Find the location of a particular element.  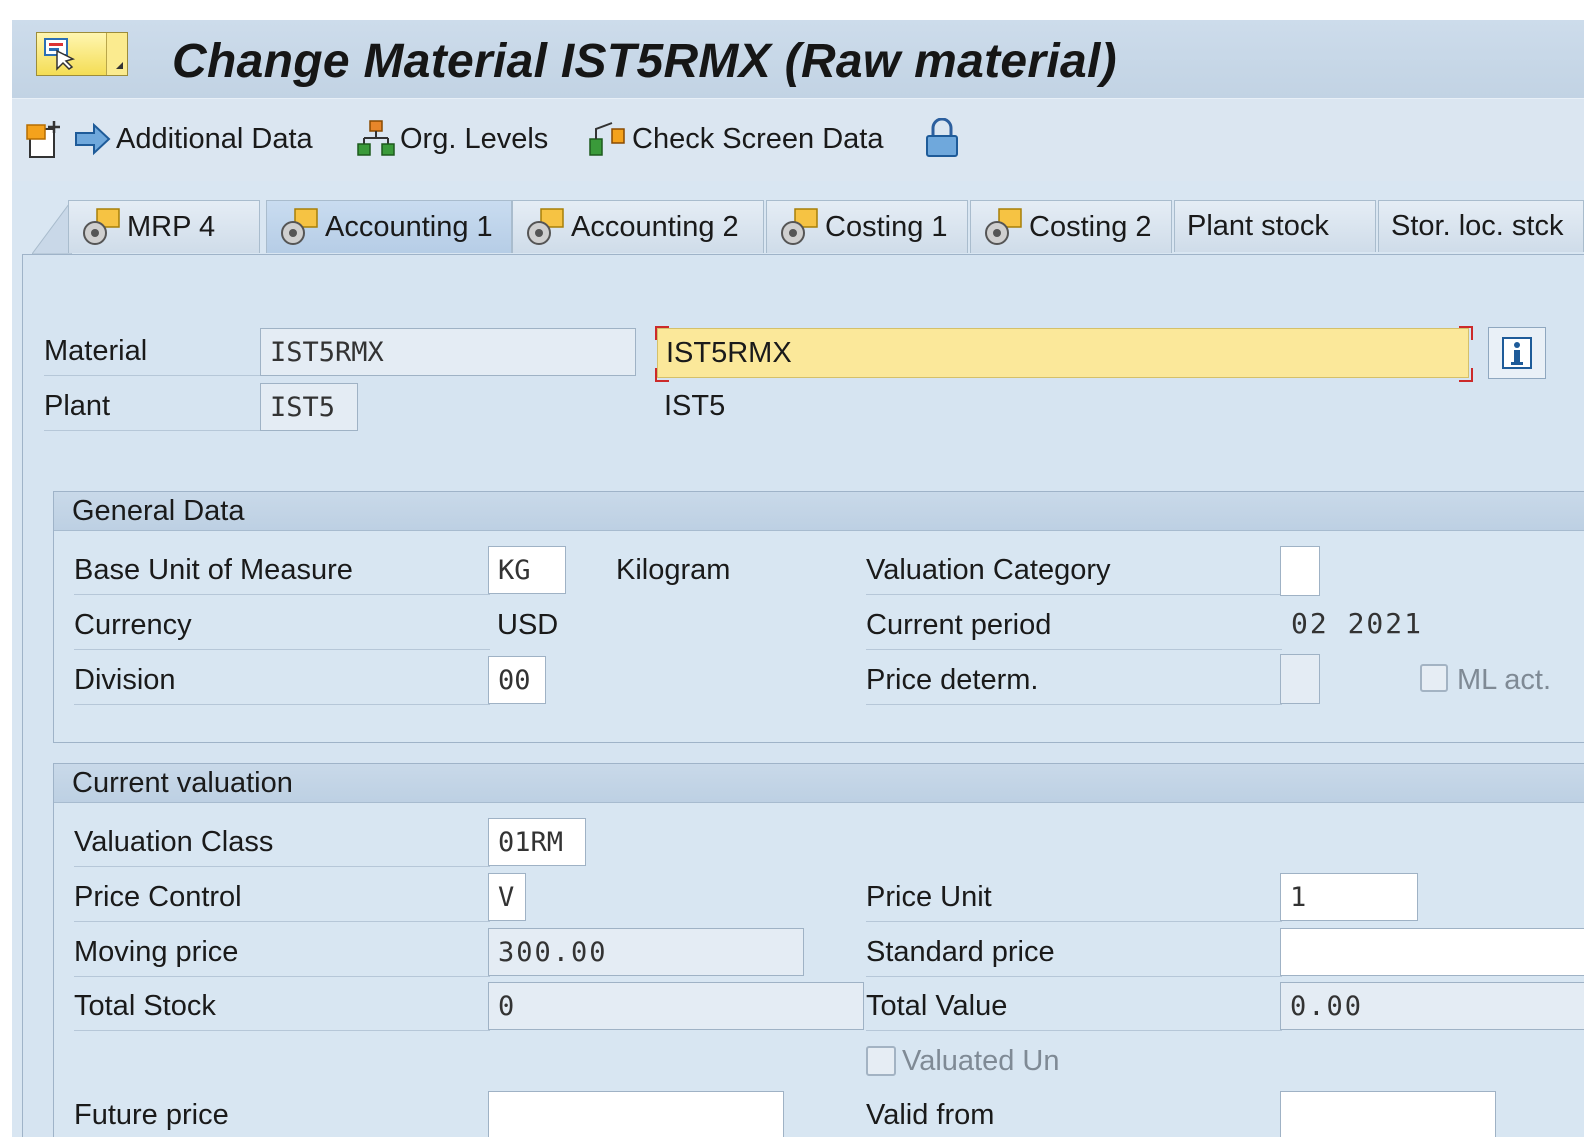

tab-accounting-2: Accounting 2 is located at coordinates (638, 226).